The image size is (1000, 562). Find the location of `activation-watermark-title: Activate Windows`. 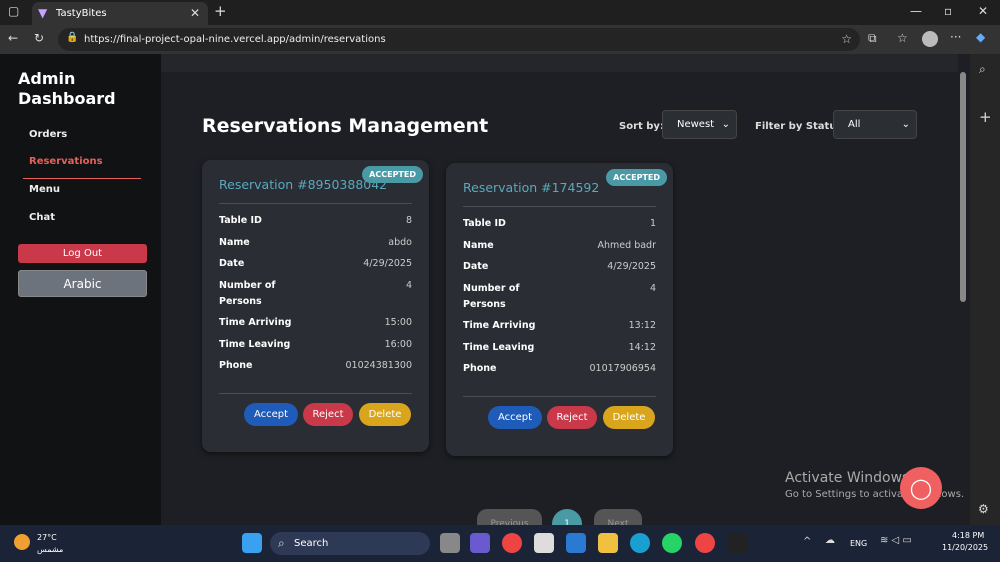

activation-watermark-title: Activate Windows is located at coordinates (847, 478).